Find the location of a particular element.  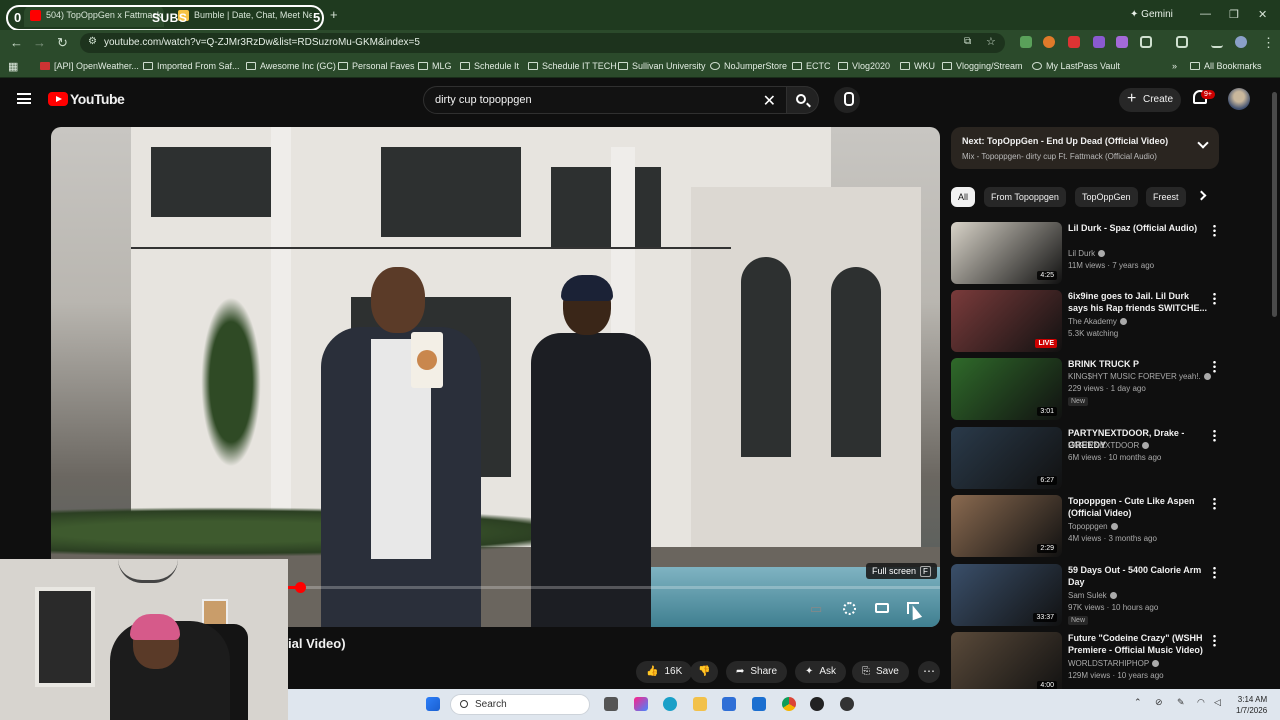

chip-topoppgen: TopOppGen is located at coordinates (1106, 197).